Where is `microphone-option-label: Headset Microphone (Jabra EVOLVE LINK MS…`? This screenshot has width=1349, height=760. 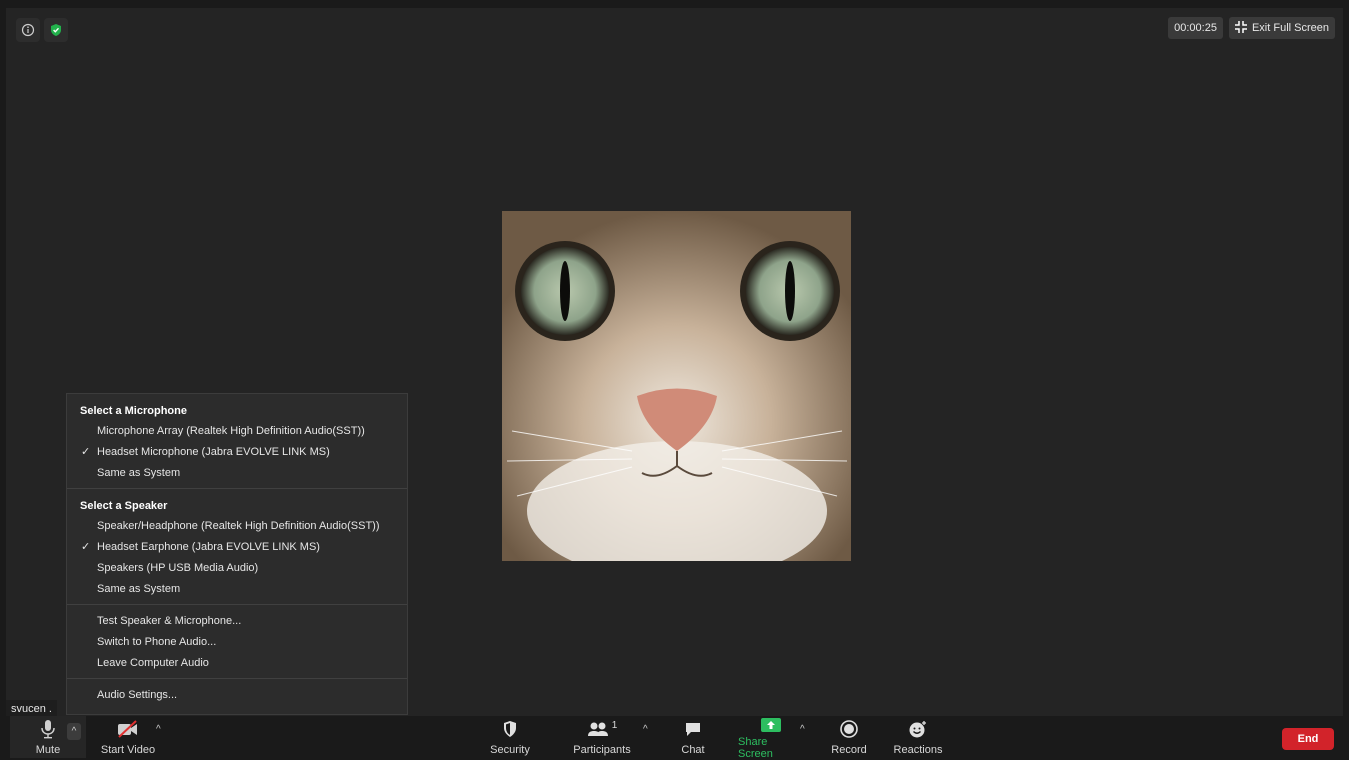
microphone-option-label: Headset Microphone (Jabra EVOLVE LINK MS… is located at coordinates (213, 452).